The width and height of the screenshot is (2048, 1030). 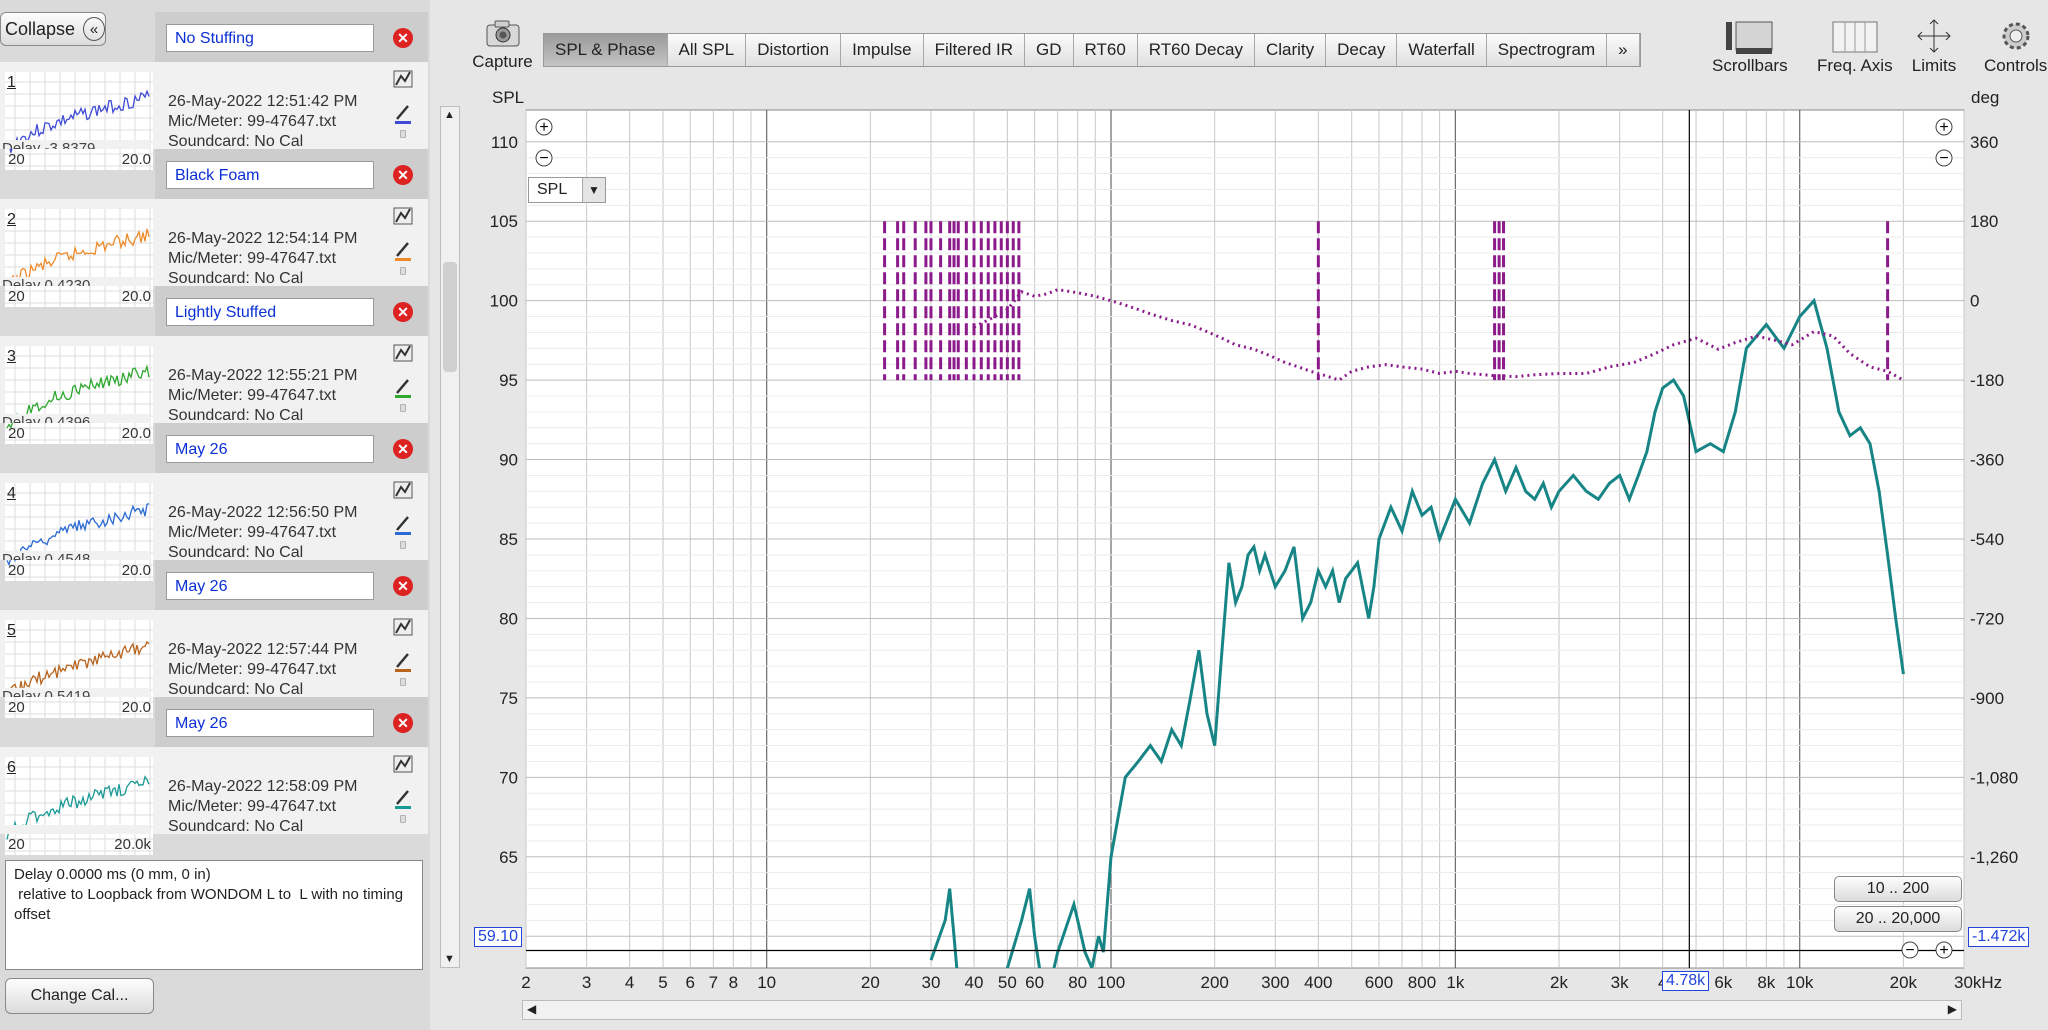 I want to click on y-tick-label: 100, so click(x=504, y=301).